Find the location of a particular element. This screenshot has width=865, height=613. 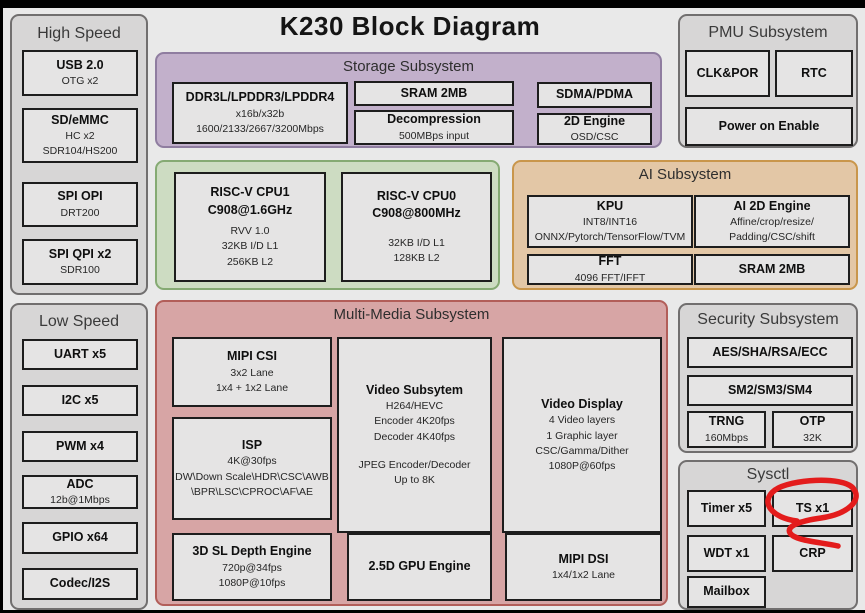

section-title: Security Subsystem is located at coordinates (768, 319).